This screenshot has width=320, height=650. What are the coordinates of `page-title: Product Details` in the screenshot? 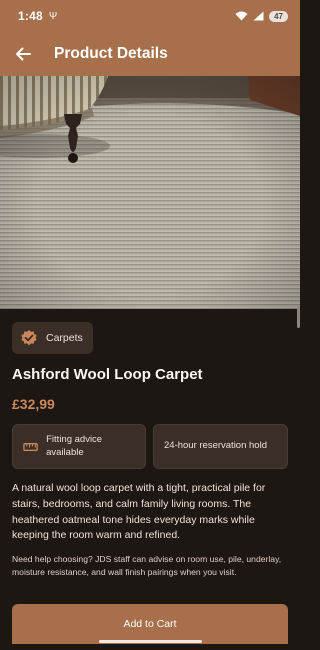 It's located at (111, 53).